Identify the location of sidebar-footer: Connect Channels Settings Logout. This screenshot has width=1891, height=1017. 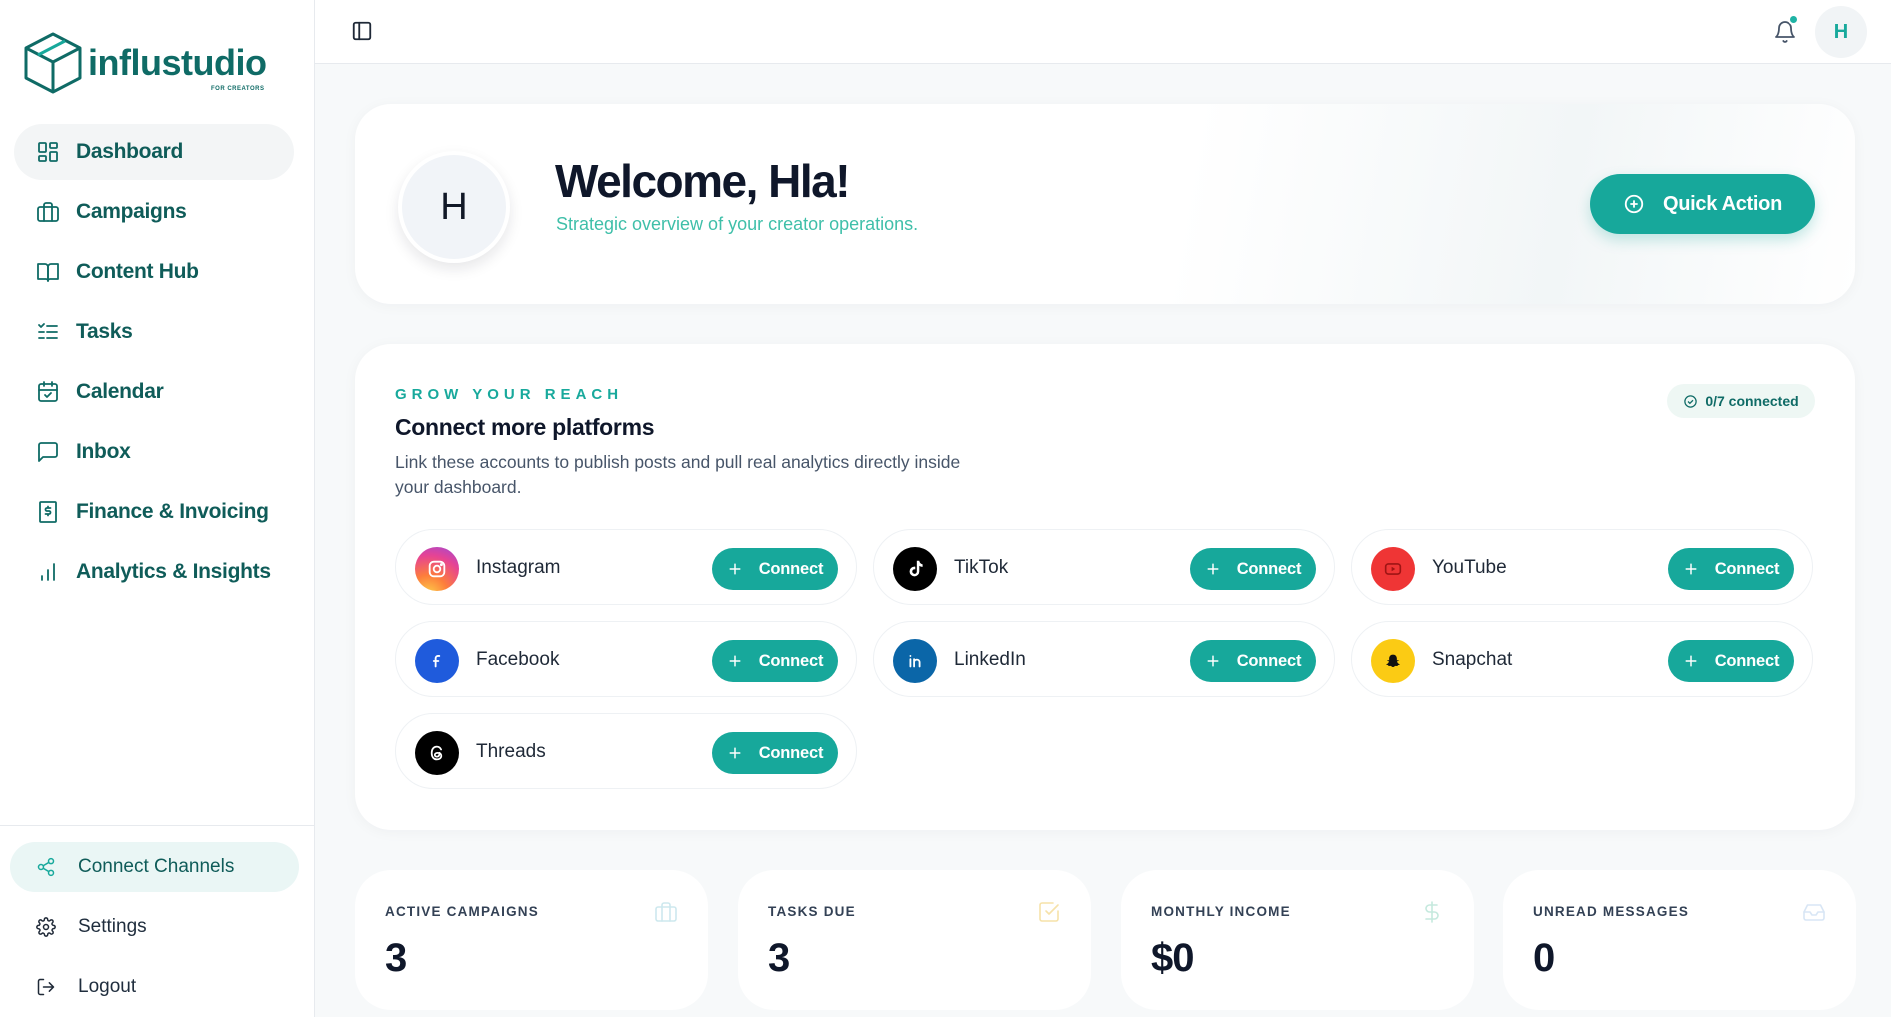
(157, 921).